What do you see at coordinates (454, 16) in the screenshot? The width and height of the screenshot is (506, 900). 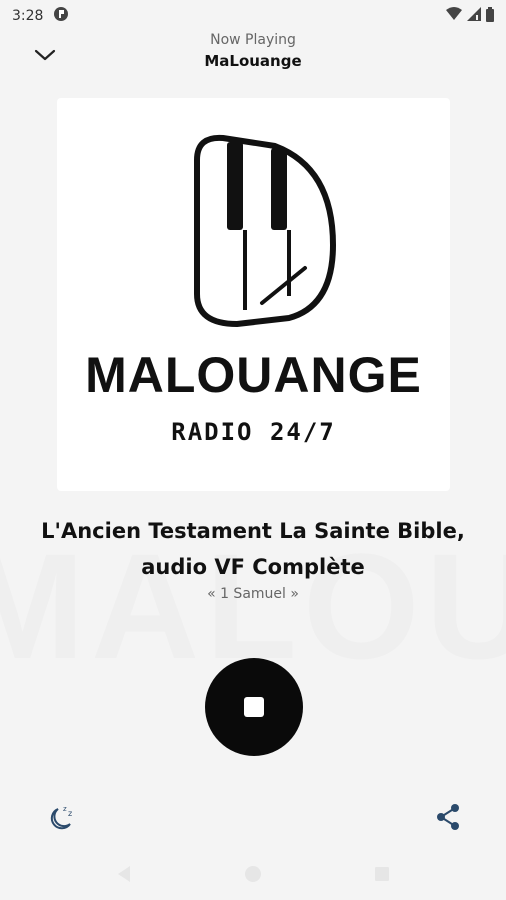 I see `wifi-icon` at bounding box center [454, 16].